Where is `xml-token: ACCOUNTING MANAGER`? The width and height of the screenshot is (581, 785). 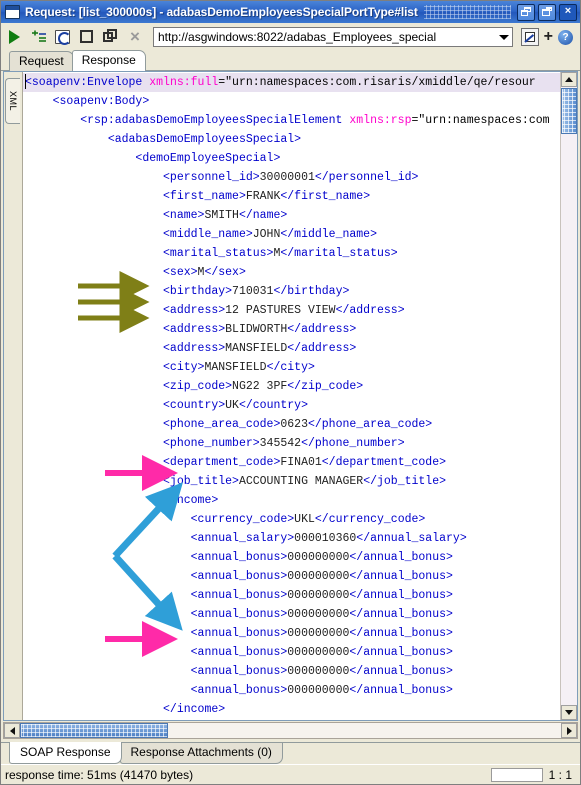 xml-token: ACCOUNTING MANAGER is located at coordinates (301, 481).